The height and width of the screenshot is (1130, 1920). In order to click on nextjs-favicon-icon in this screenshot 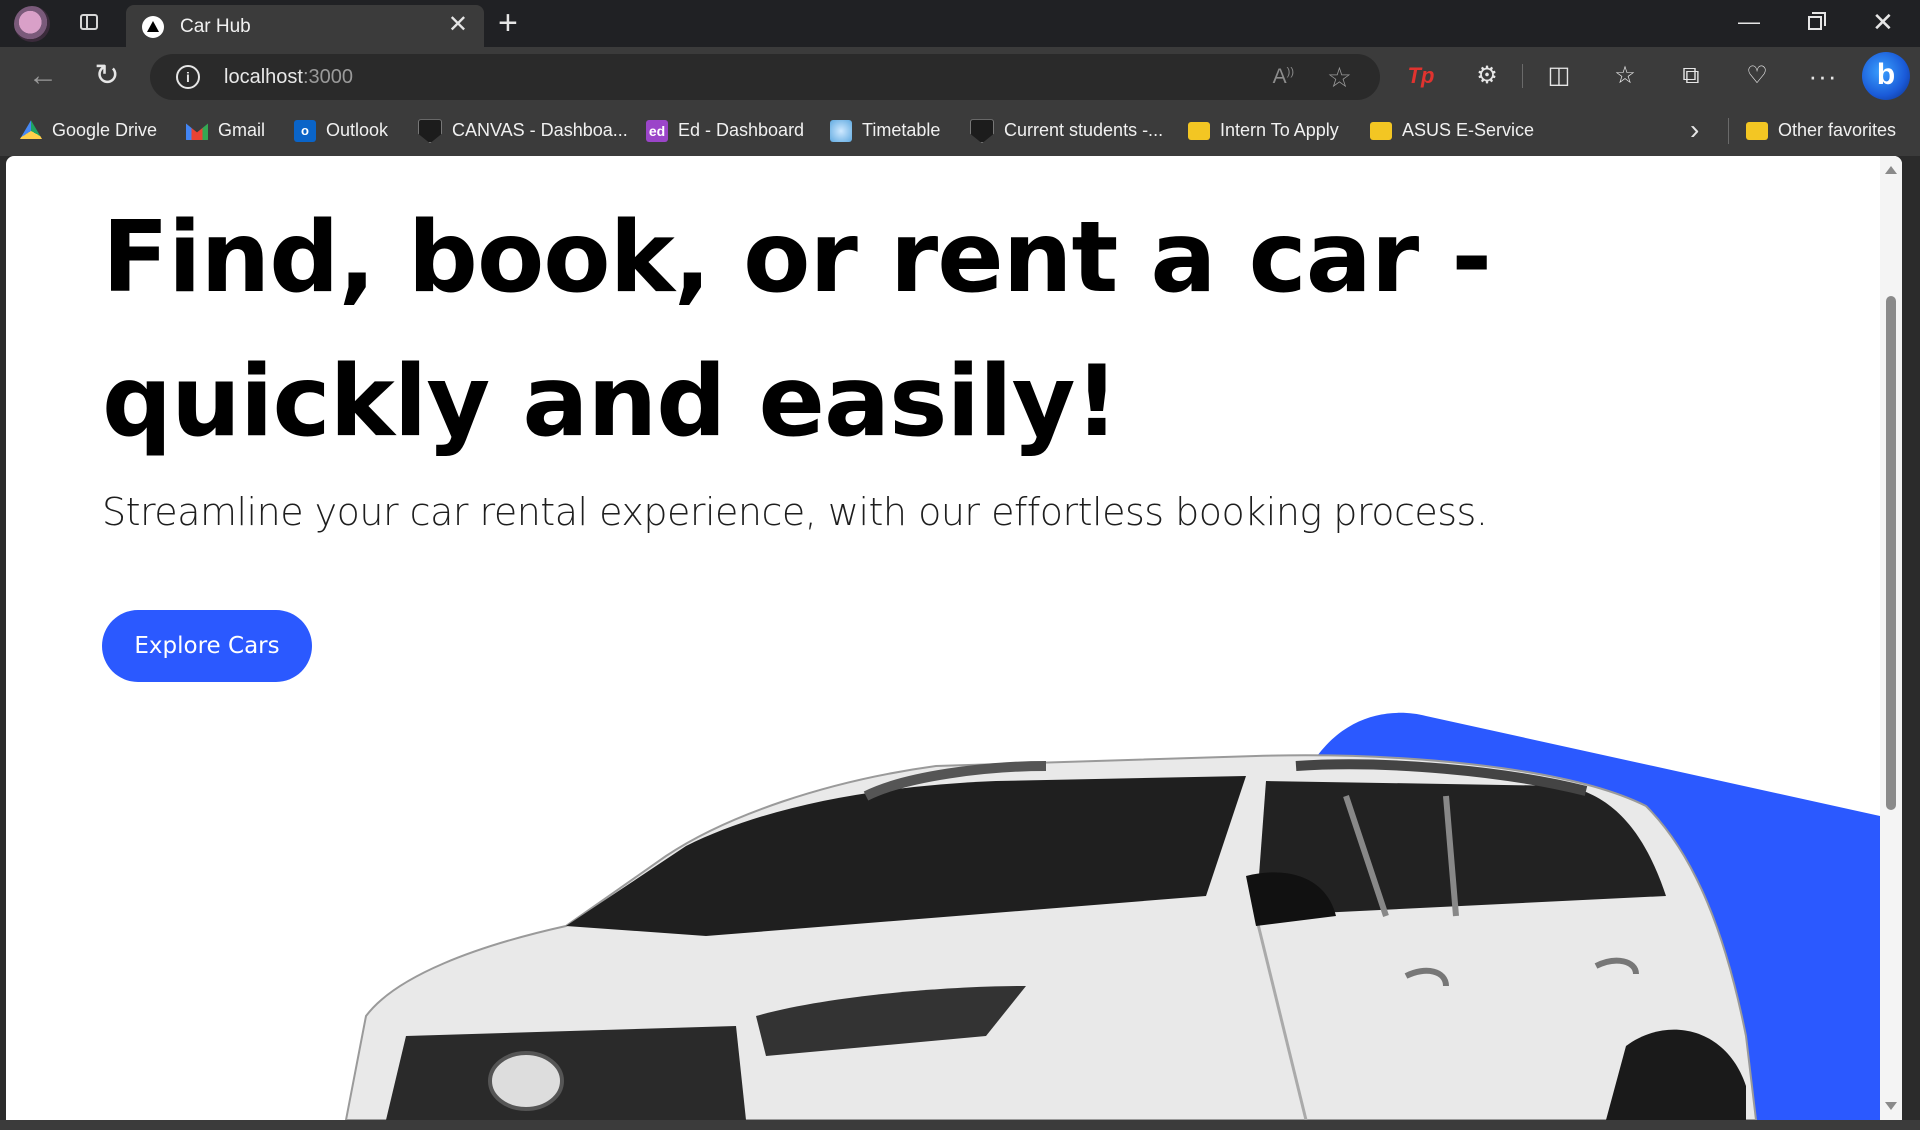, I will do `click(153, 27)`.